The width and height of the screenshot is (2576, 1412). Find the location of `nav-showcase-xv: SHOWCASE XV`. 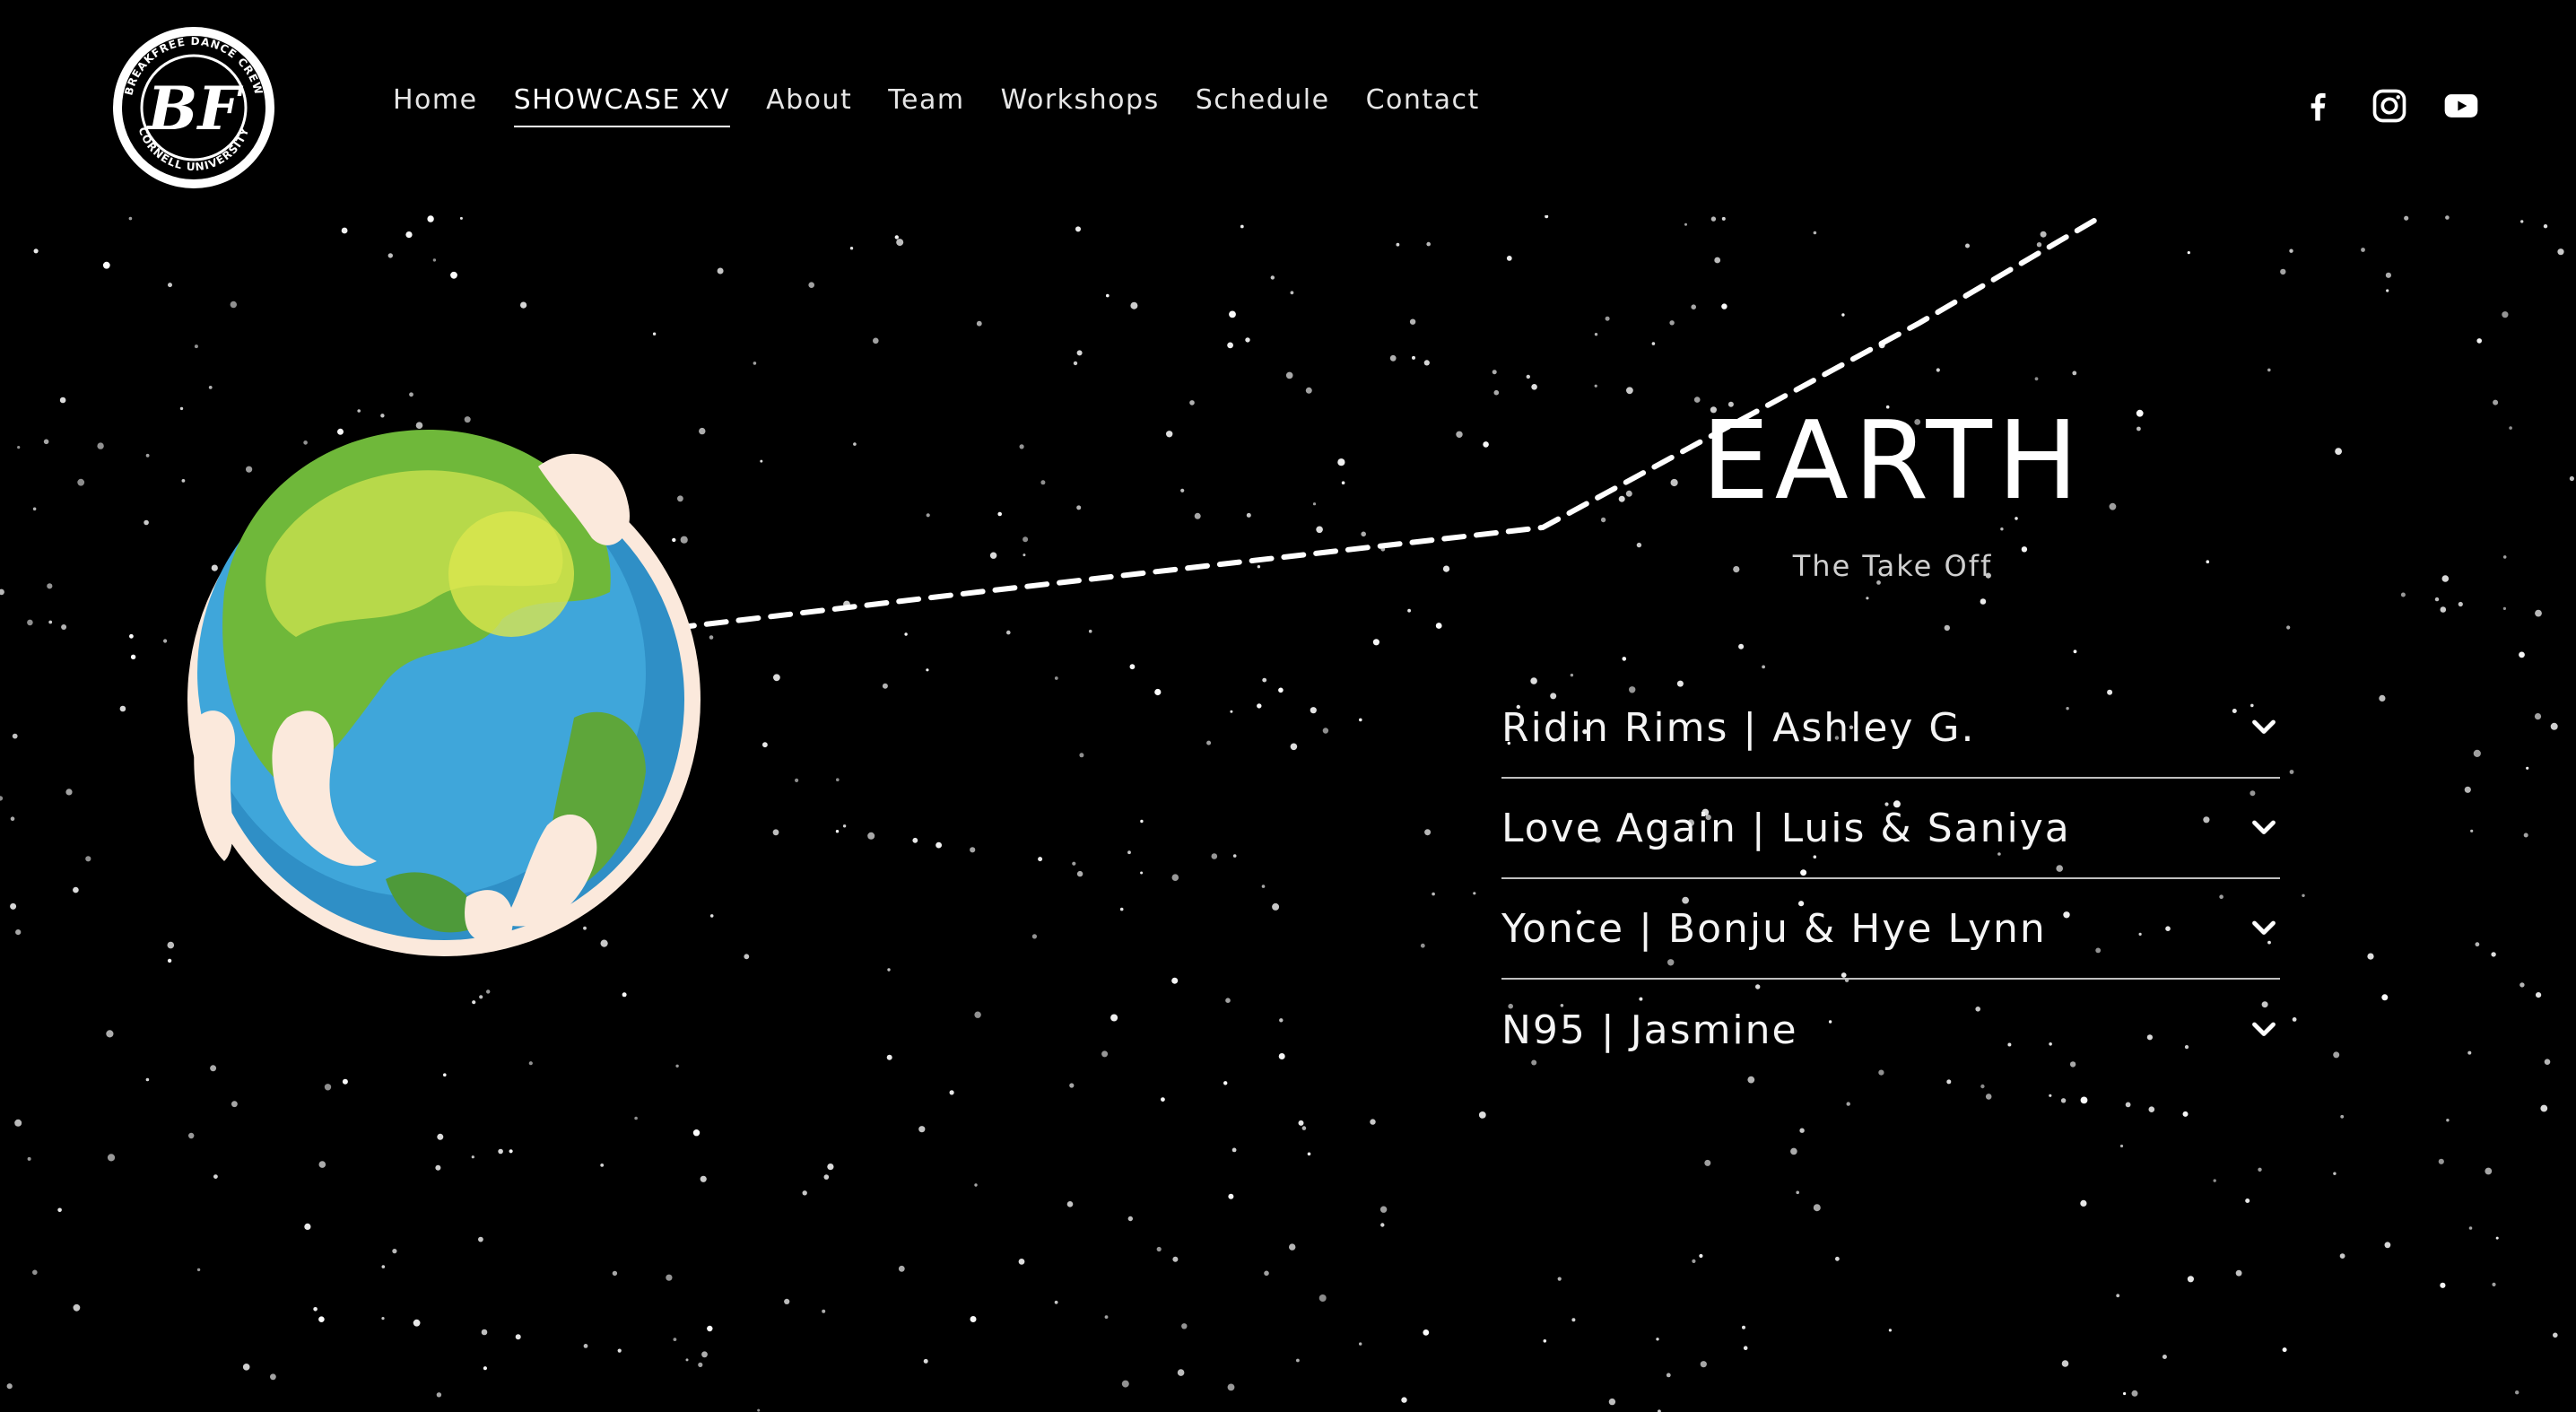

nav-showcase-xv: SHOWCASE XV is located at coordinates (622, 105).